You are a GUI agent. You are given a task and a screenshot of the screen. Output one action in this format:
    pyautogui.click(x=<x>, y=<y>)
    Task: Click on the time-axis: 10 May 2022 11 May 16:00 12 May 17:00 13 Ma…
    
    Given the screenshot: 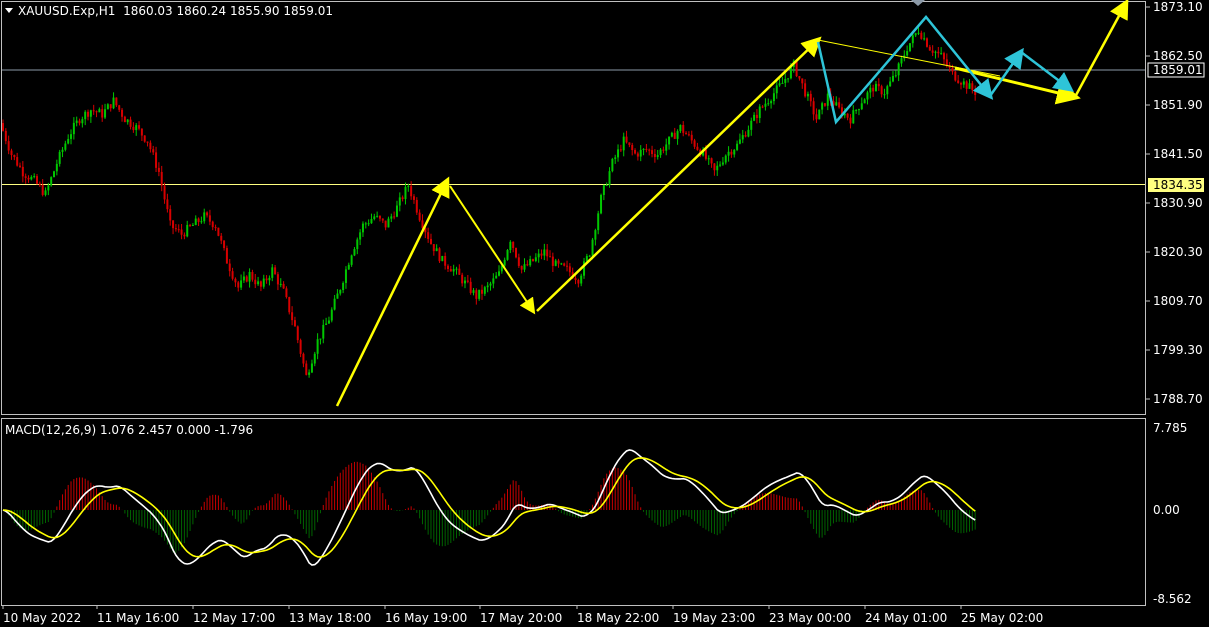 What is the action you would take?
    pyautogui.click(x=522, y=615)
    